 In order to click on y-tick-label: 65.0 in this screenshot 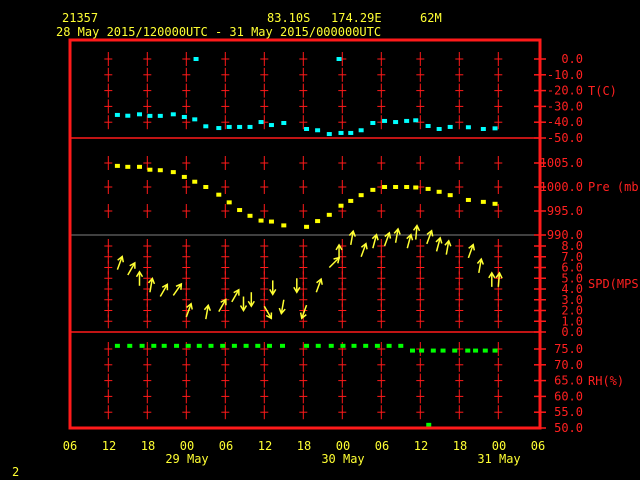, I will do `click(568, 381)`.